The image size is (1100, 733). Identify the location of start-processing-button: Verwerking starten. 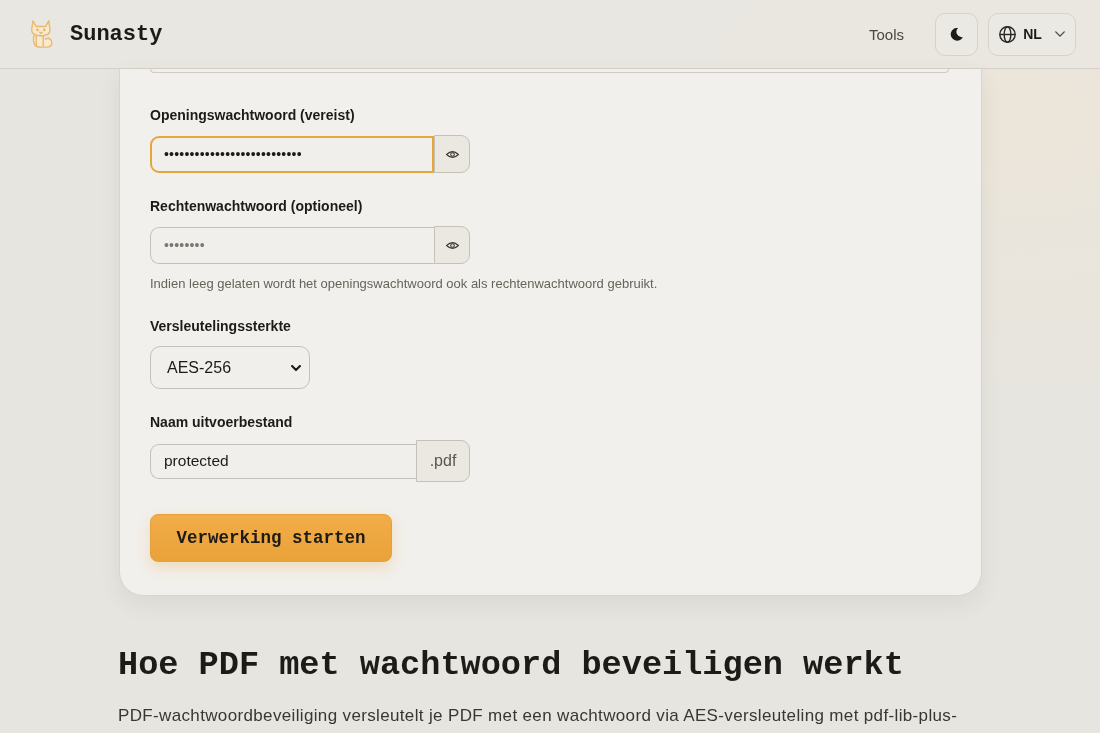
(271, 538).